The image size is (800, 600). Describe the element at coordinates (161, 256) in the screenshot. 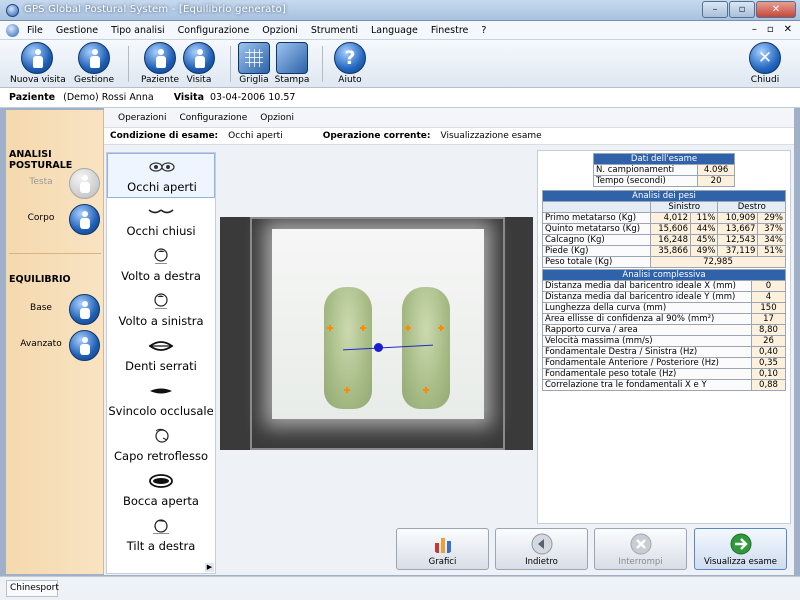

I see `face-right-icon` at that location.